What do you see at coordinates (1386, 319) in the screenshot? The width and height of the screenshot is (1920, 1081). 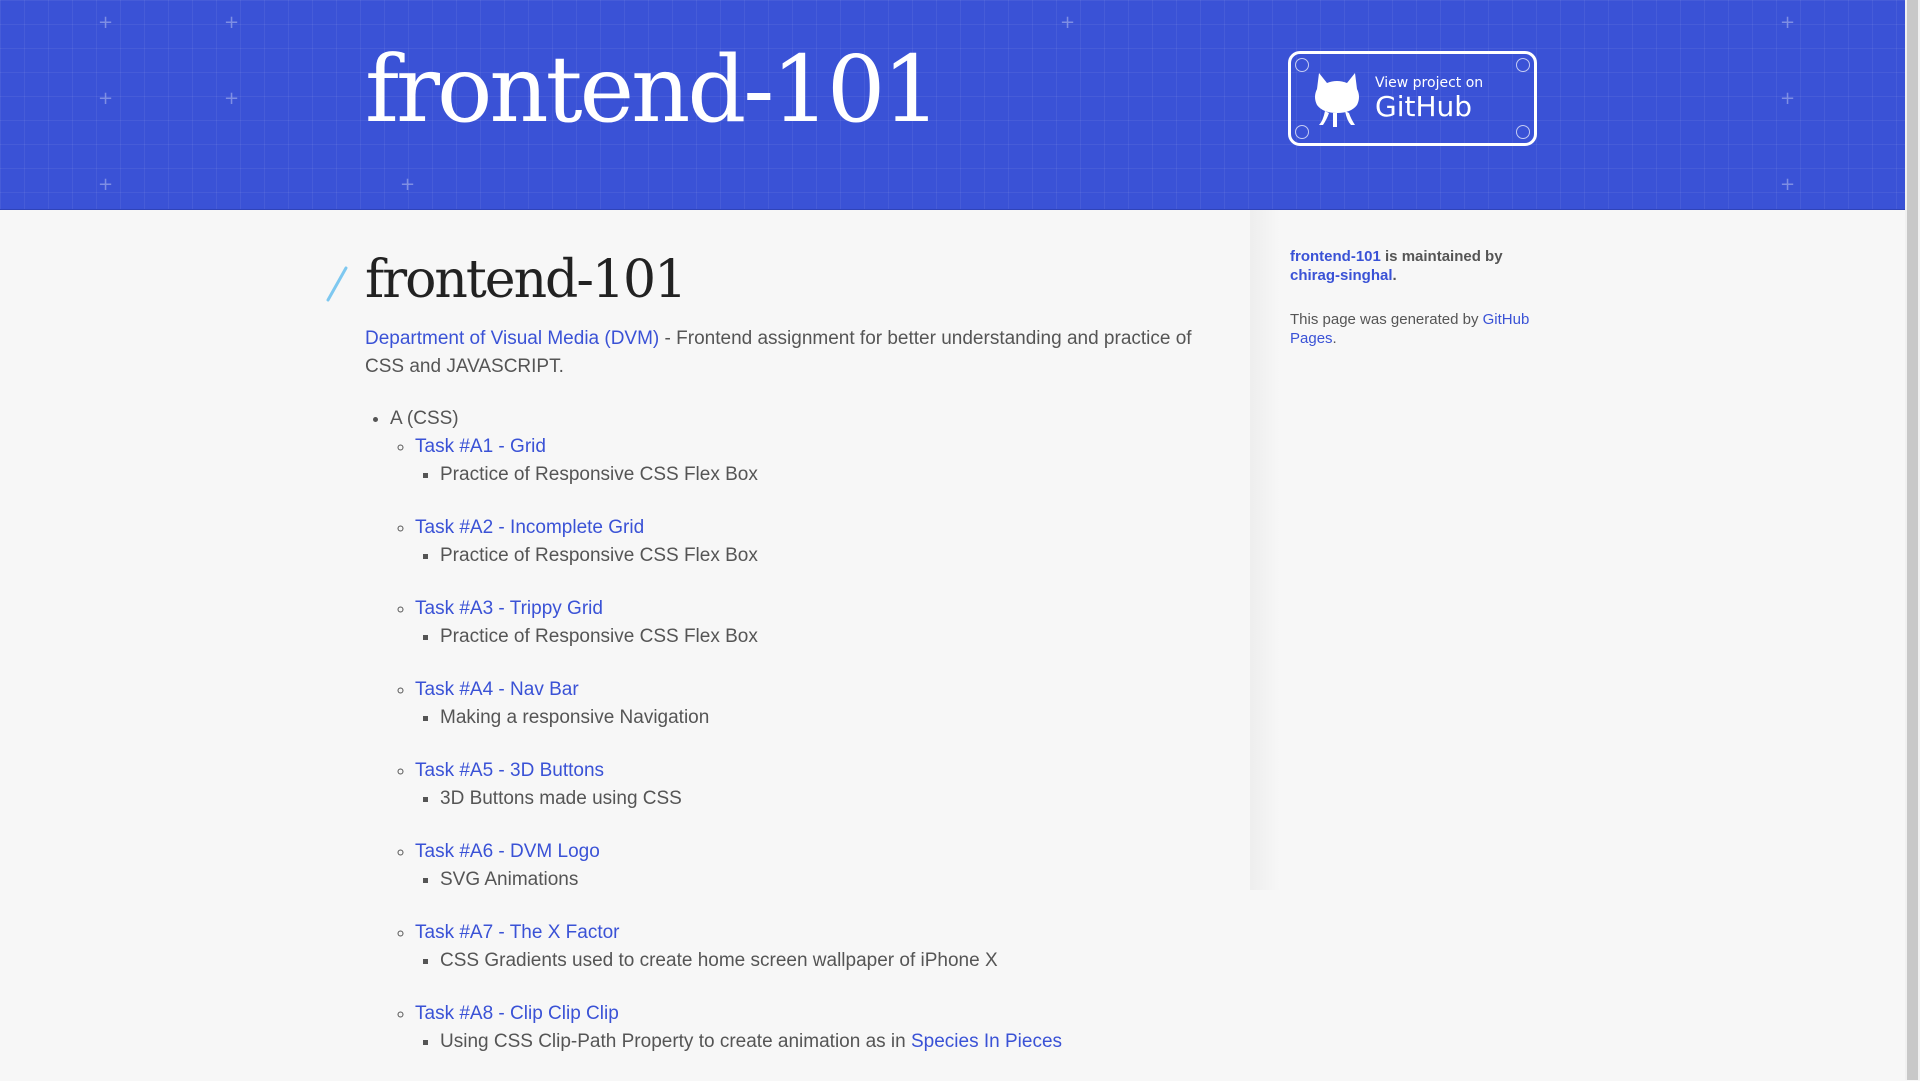 I see `generated-text: This page was generated by` at bounding box center [1386, 319].